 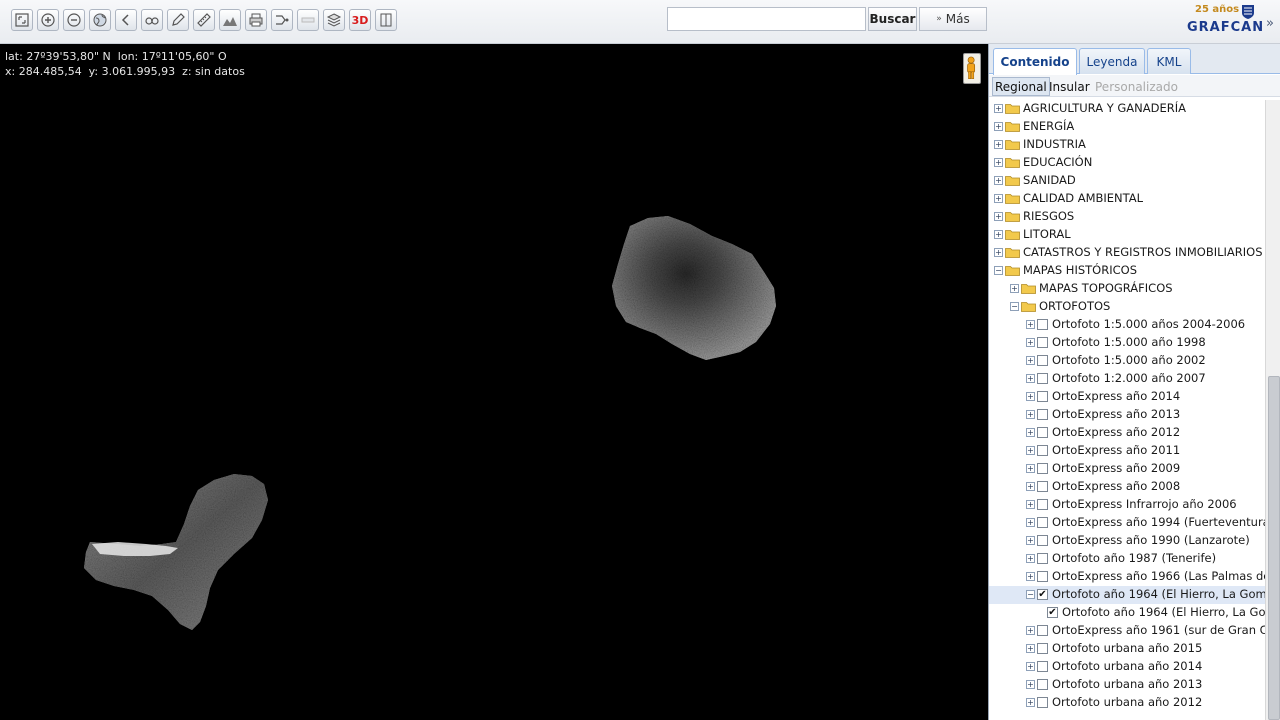 What do you see at coordinates (1042, 594) in the screenshot?
I see `layer-checkbox: ✔` at bounding box center [1042, 594].